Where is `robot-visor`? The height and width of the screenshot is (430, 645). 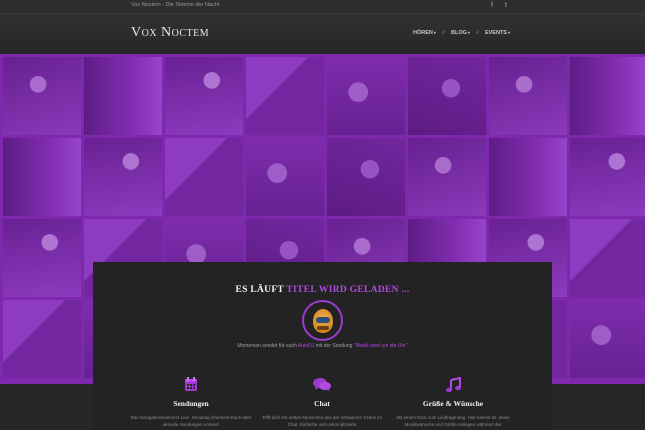 robot-visor is located at coordinates (323, 320).